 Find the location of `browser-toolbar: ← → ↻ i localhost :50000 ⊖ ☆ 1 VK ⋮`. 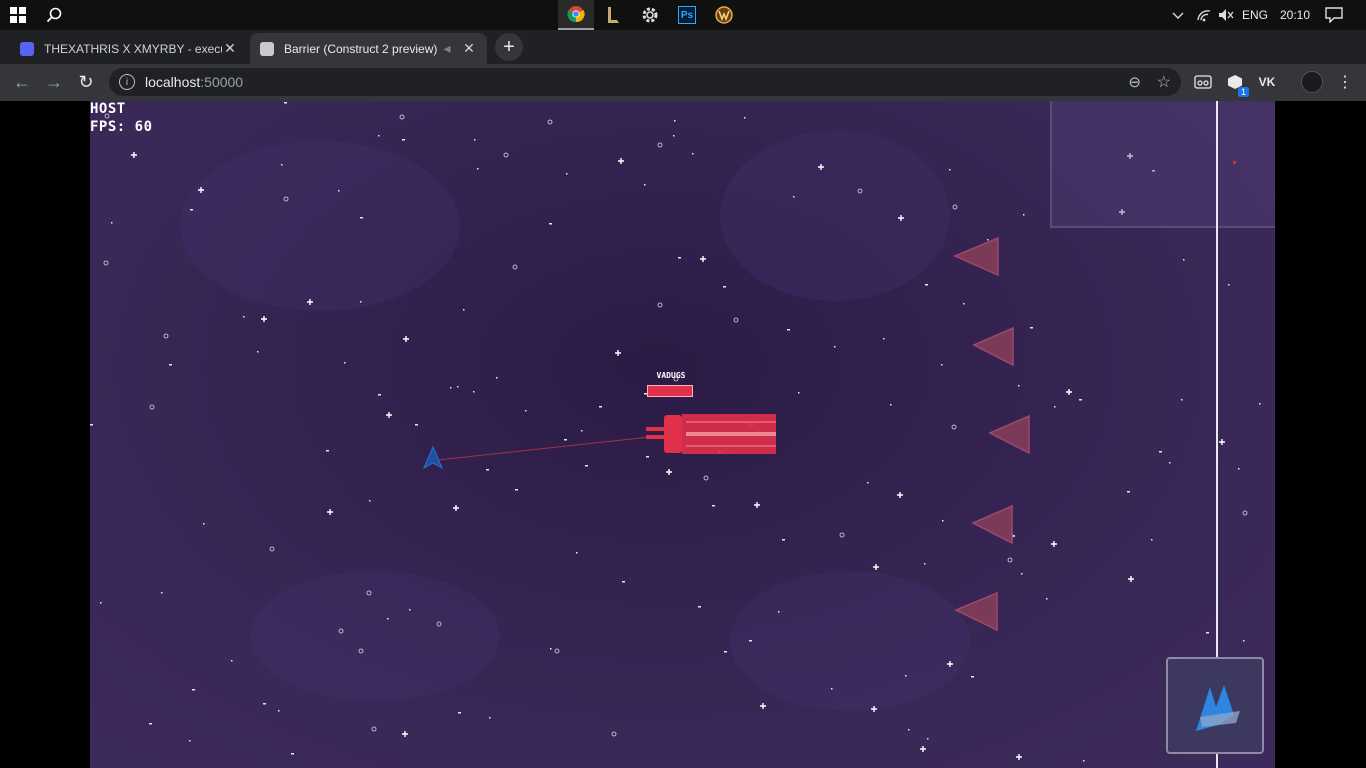

browser-toolbar: ← → ↻ i localhost :50000 ⊖ ☆ 1 VK ⋮ is located at coordinates (683, 82).